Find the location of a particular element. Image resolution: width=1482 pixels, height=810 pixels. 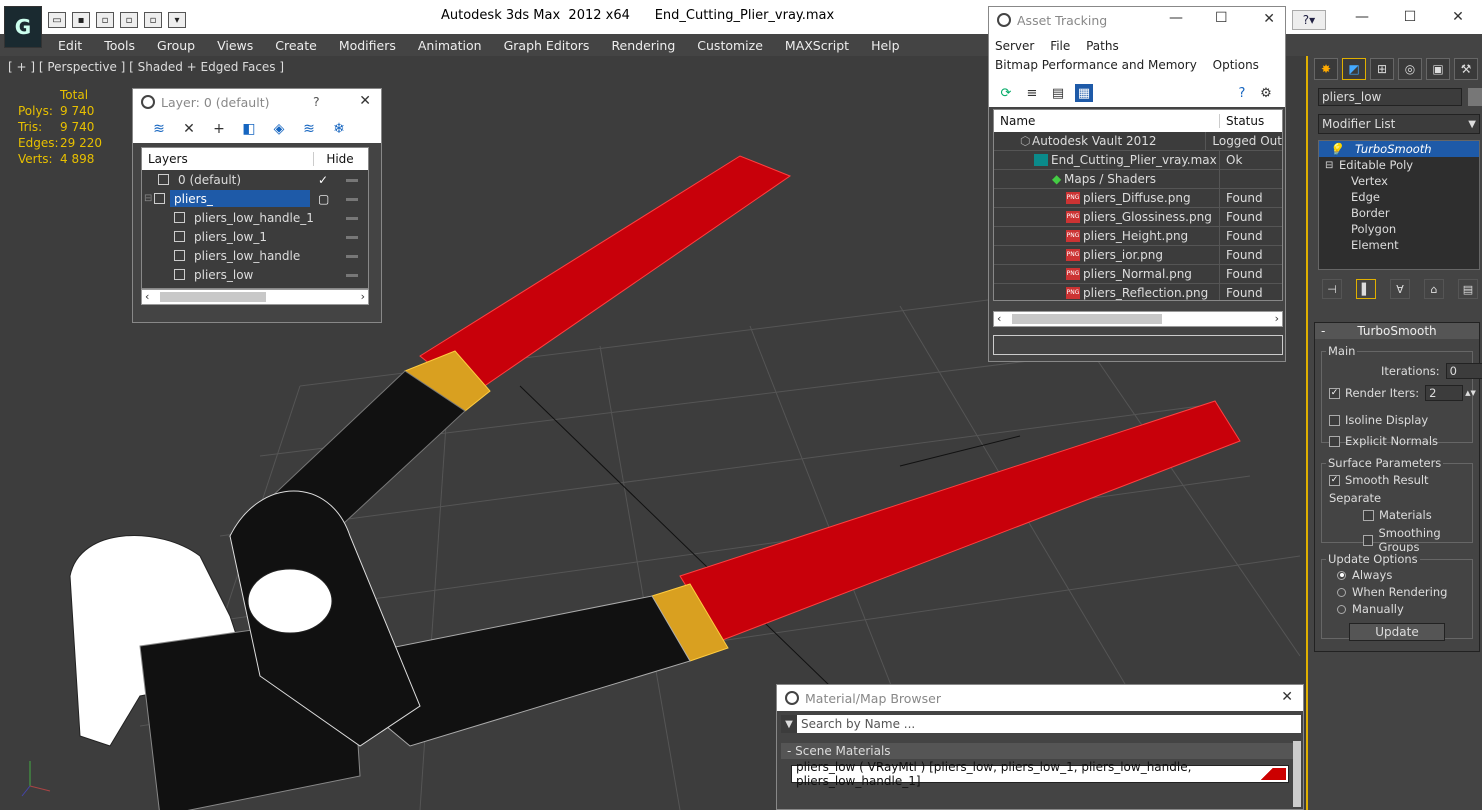

stack-item: Element is located at coordinates (1399, 245).